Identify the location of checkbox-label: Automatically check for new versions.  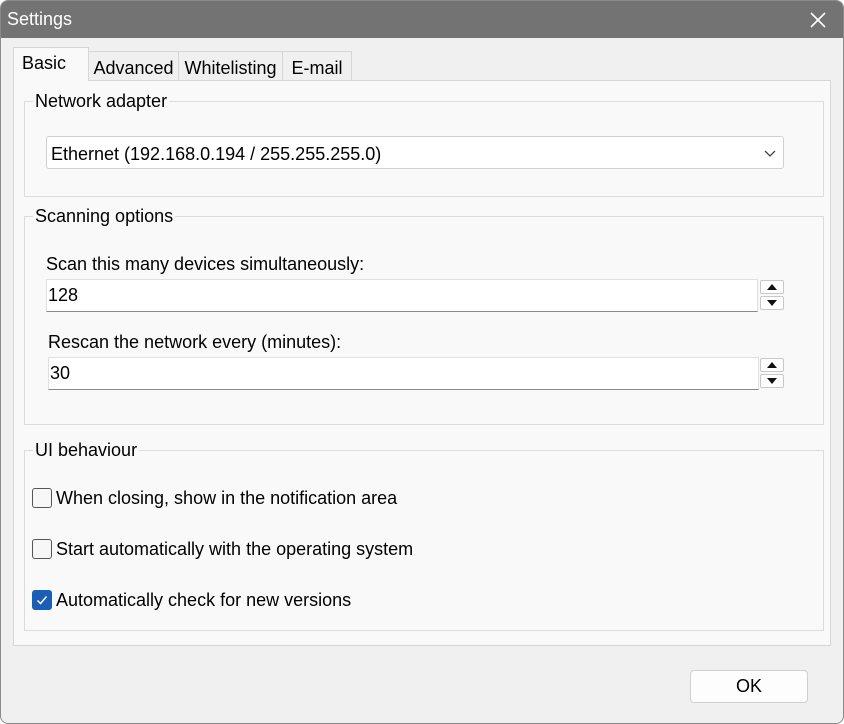
(204, 599).